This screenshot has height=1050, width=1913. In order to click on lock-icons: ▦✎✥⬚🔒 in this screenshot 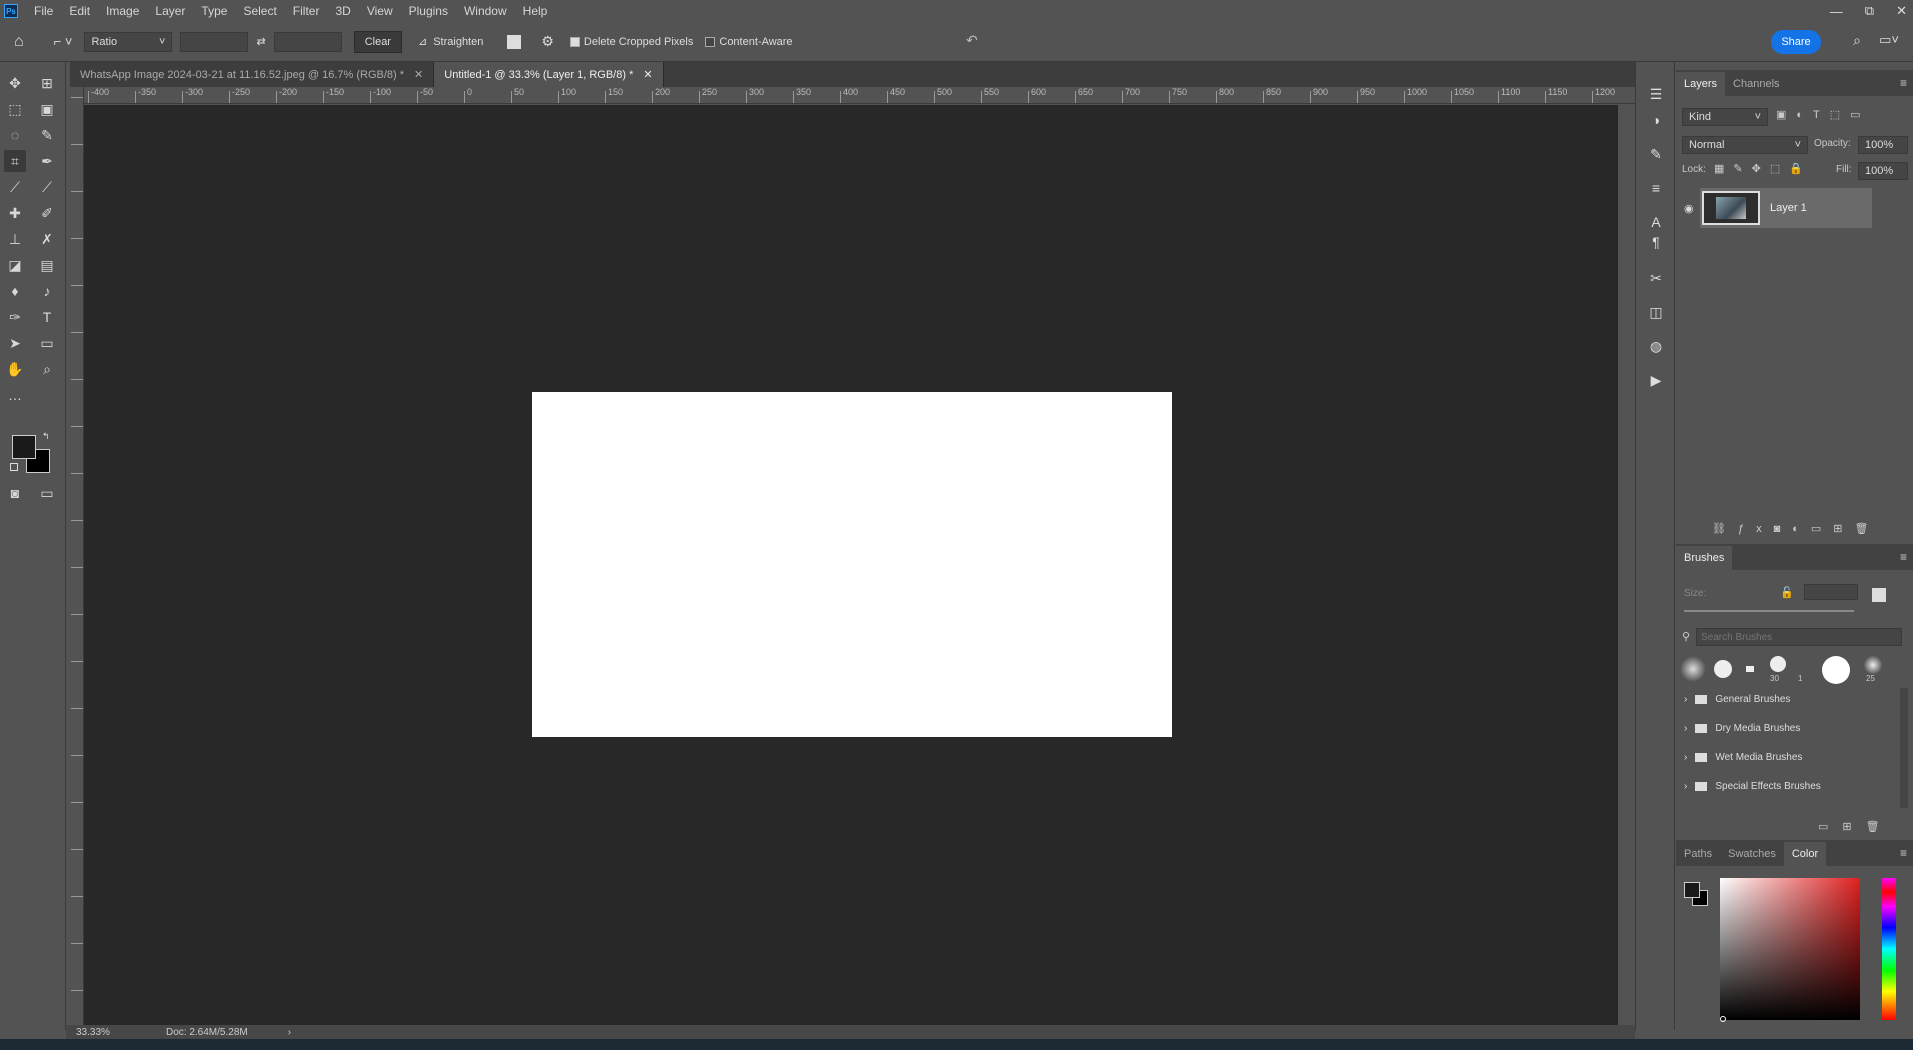, I will do `click(1763, 168)`.